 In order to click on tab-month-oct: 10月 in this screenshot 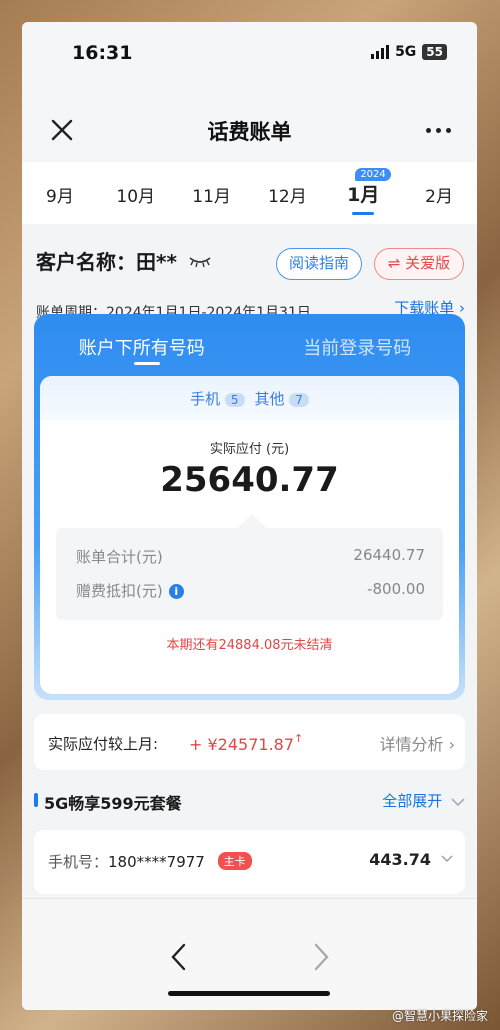, I will do `click(136, 193)`.